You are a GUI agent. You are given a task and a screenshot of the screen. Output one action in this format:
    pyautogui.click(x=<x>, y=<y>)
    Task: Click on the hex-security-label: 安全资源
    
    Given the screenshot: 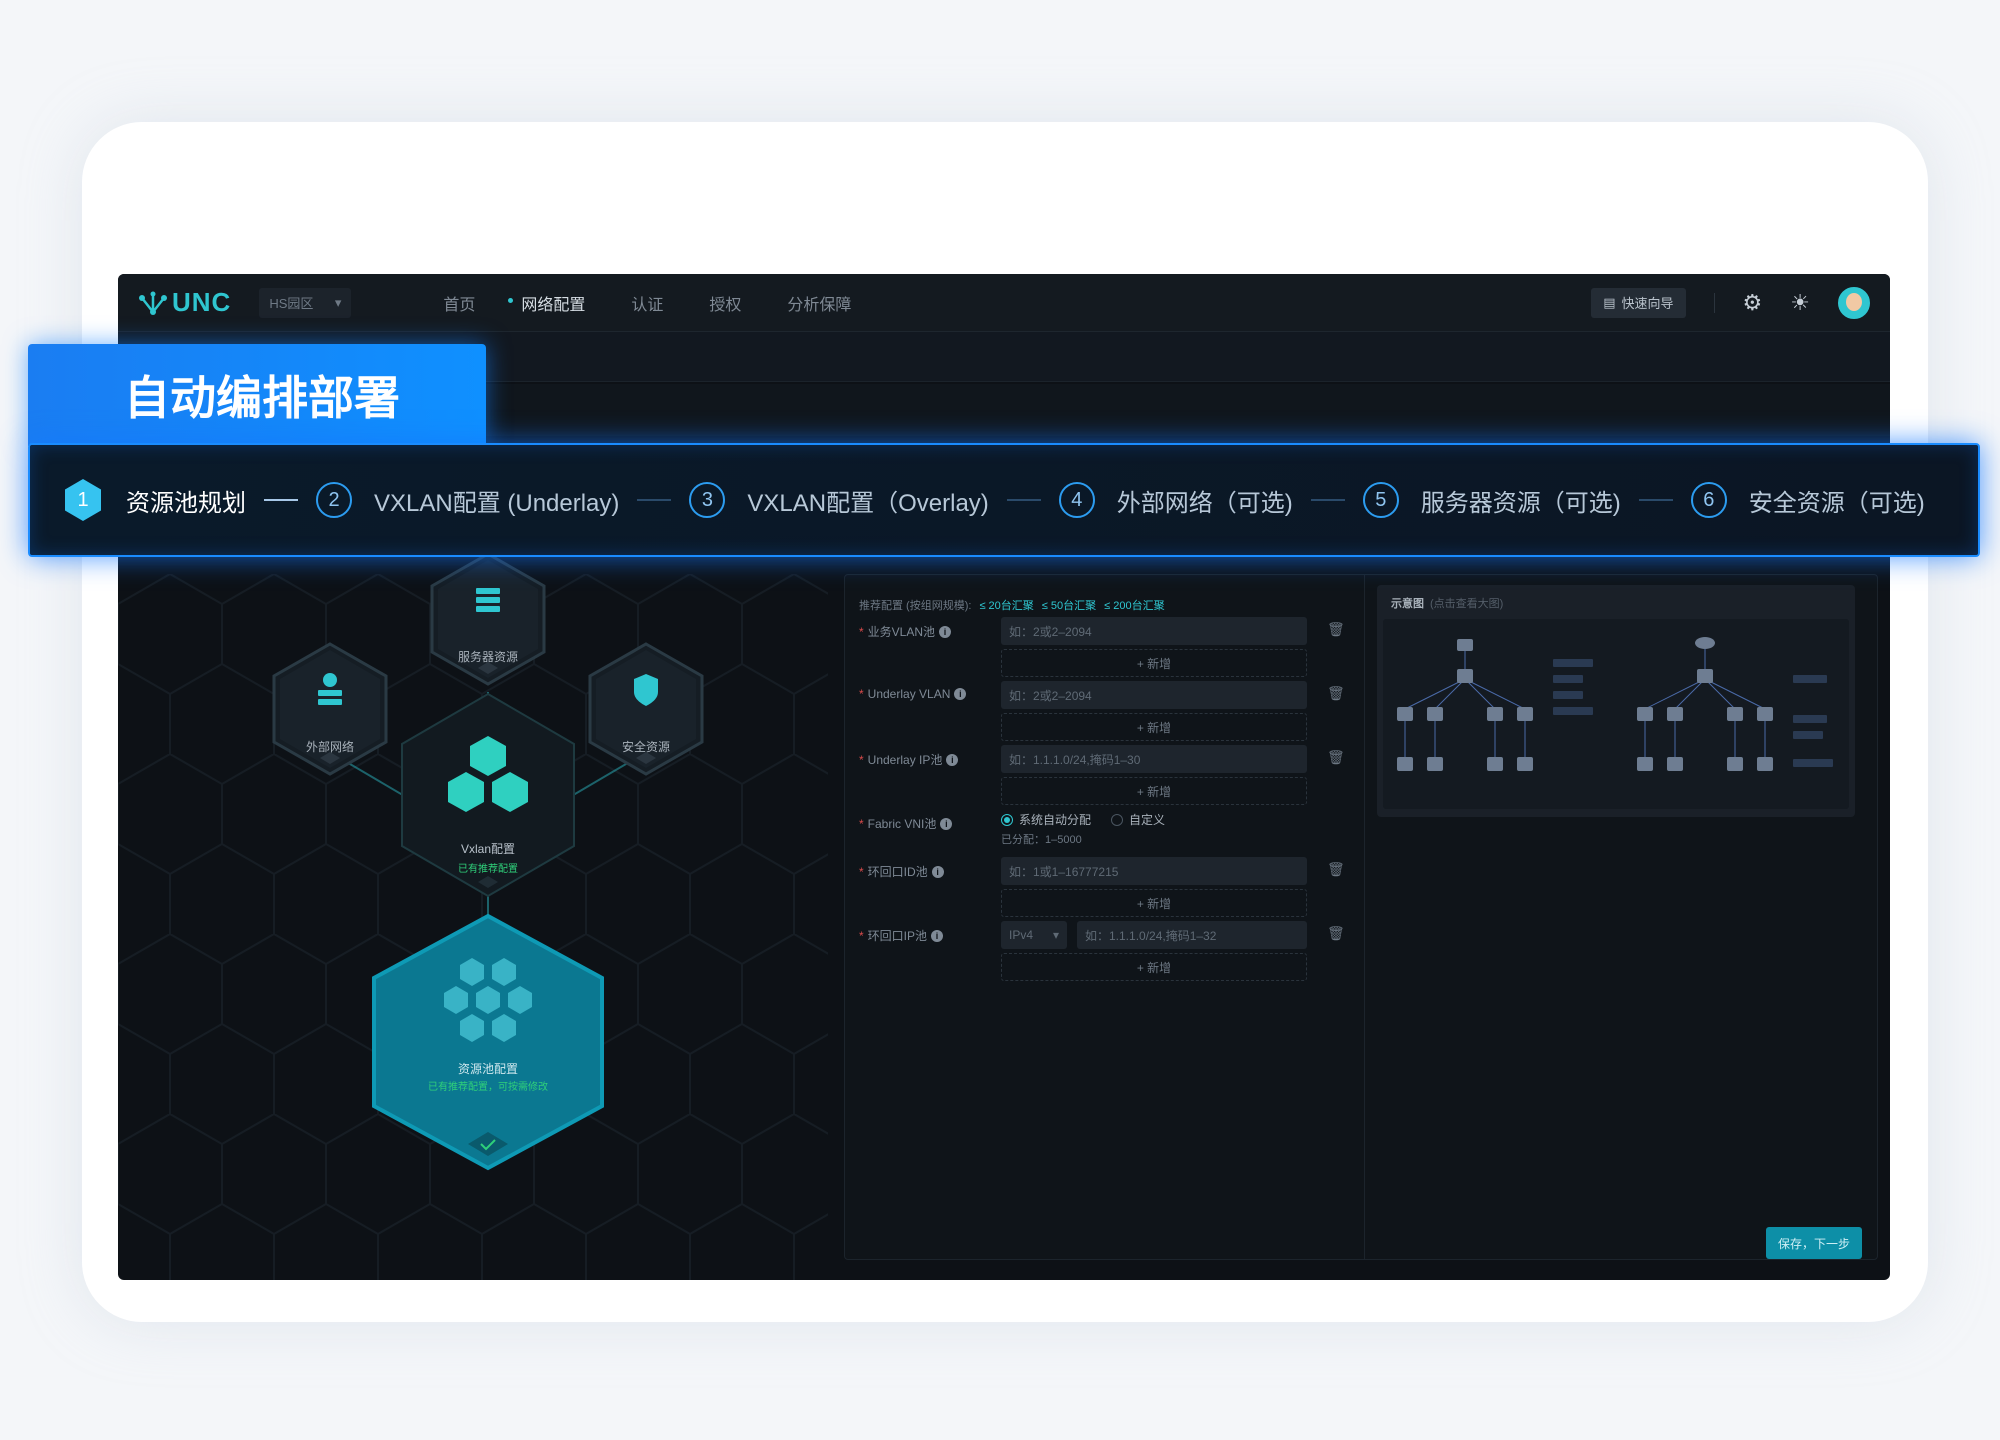 What is the action you would take?
    pyautogui.click(x=645, y=747)
    